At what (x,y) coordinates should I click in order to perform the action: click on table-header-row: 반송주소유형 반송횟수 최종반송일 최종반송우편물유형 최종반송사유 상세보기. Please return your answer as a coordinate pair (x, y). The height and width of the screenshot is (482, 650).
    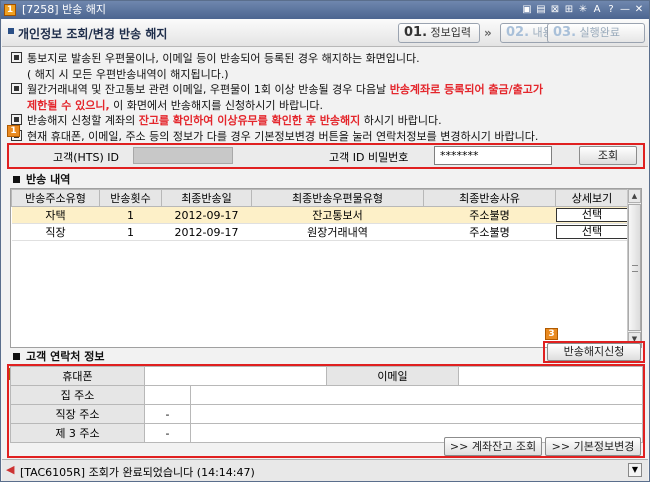
    Looking at the image, I should click on (320, 198).